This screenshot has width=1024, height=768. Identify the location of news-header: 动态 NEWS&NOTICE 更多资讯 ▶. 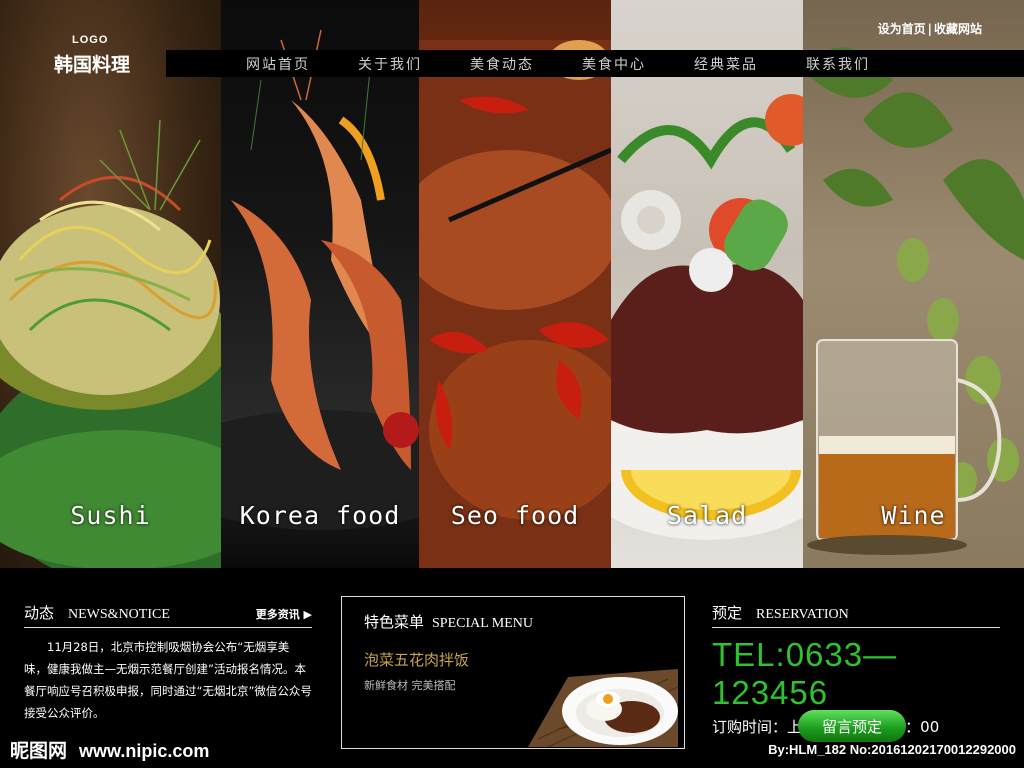
(168, 615).